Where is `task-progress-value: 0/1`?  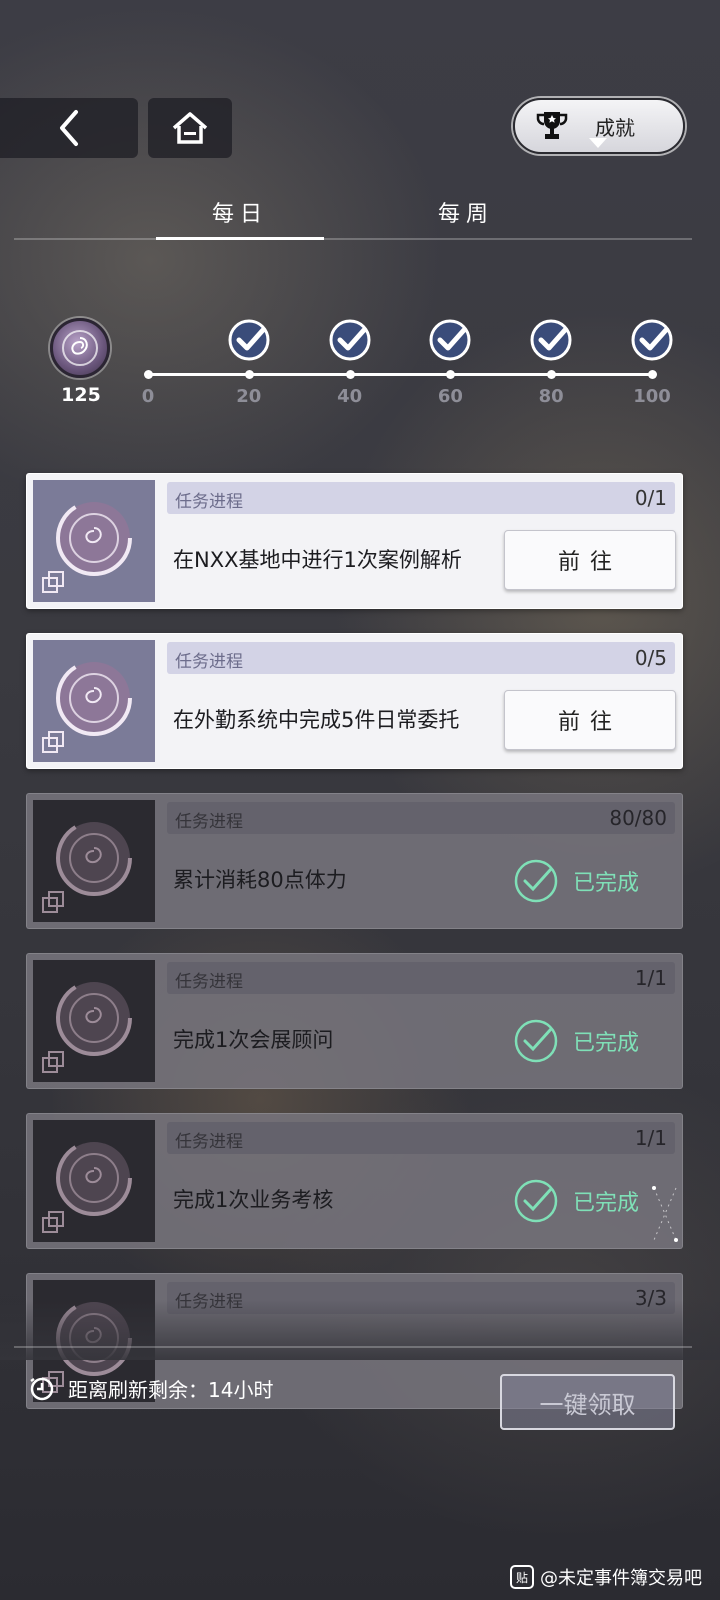
task-progress-value: 0/1 is located at coordinates (650, 498).